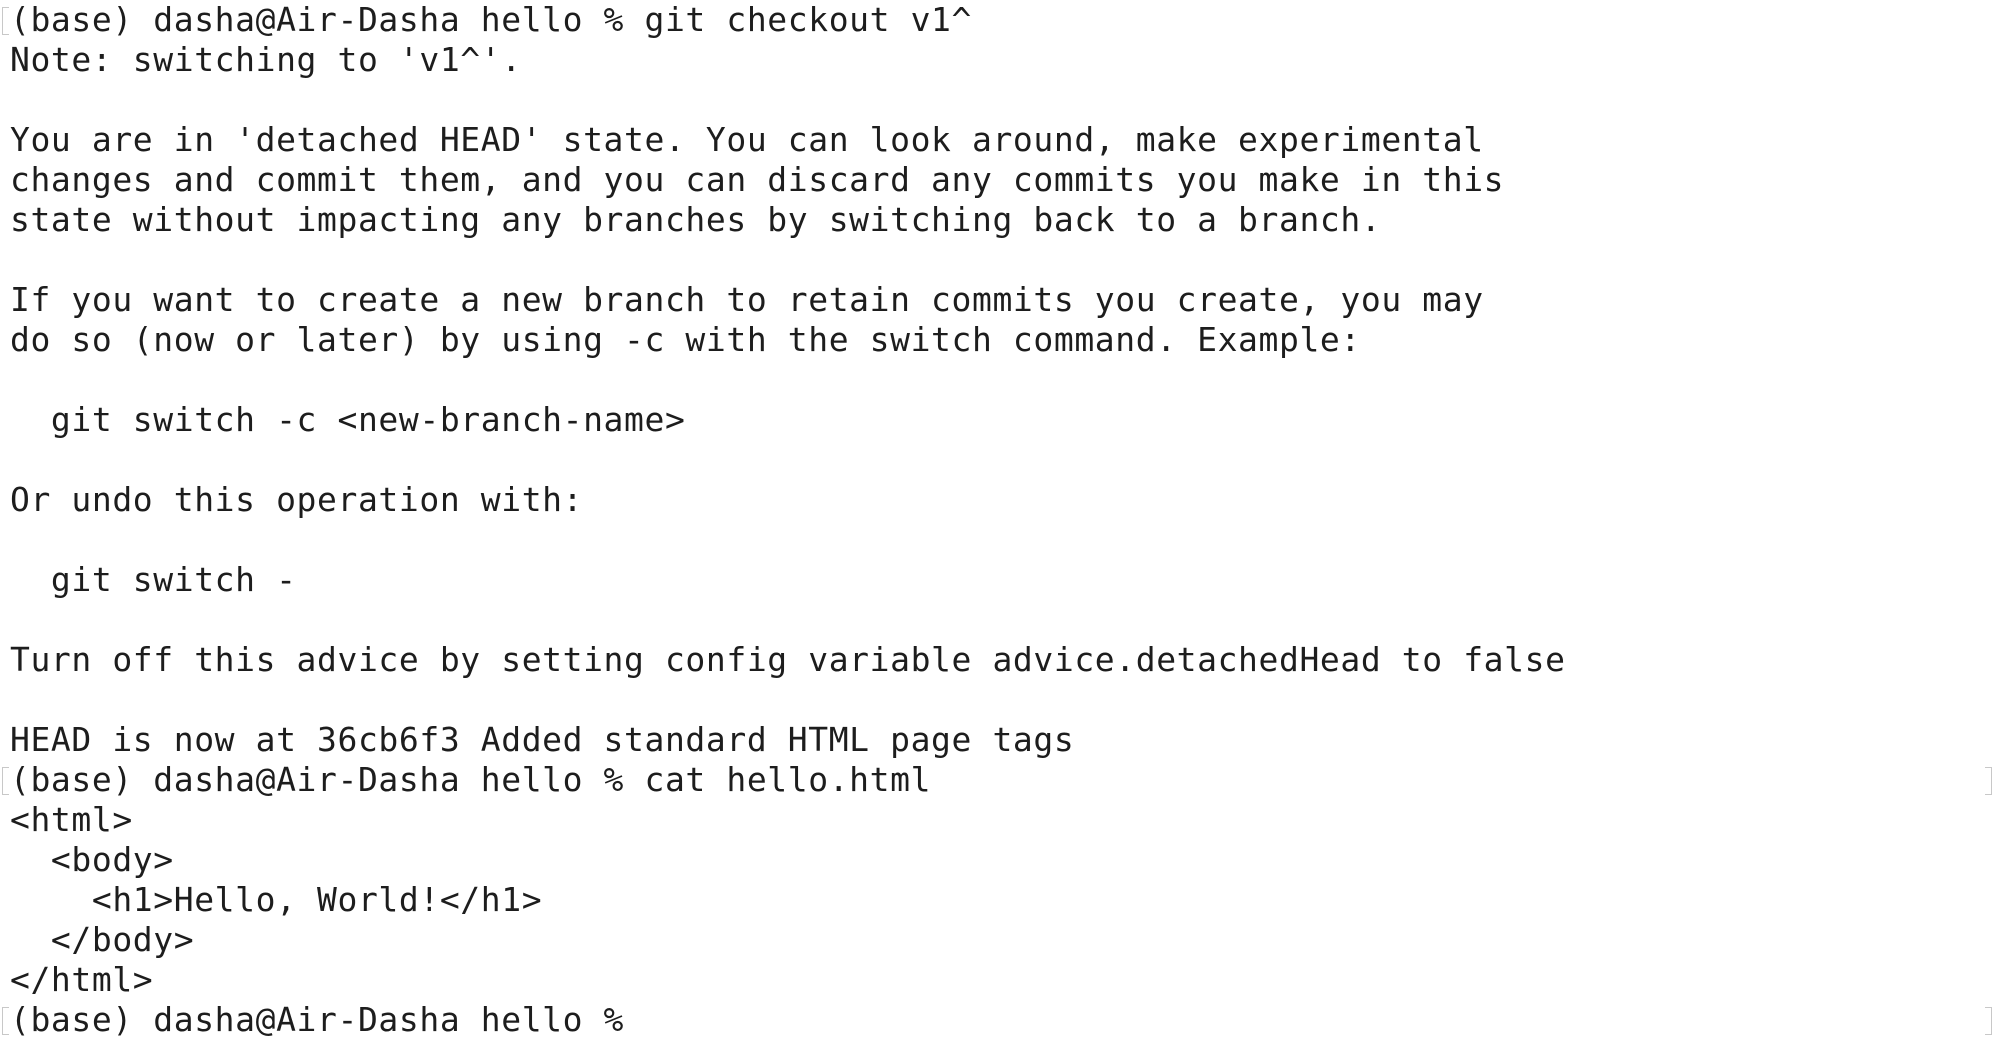  I want to click on output-line: <h1>Hello, World!</h1>, so click(276, 899).